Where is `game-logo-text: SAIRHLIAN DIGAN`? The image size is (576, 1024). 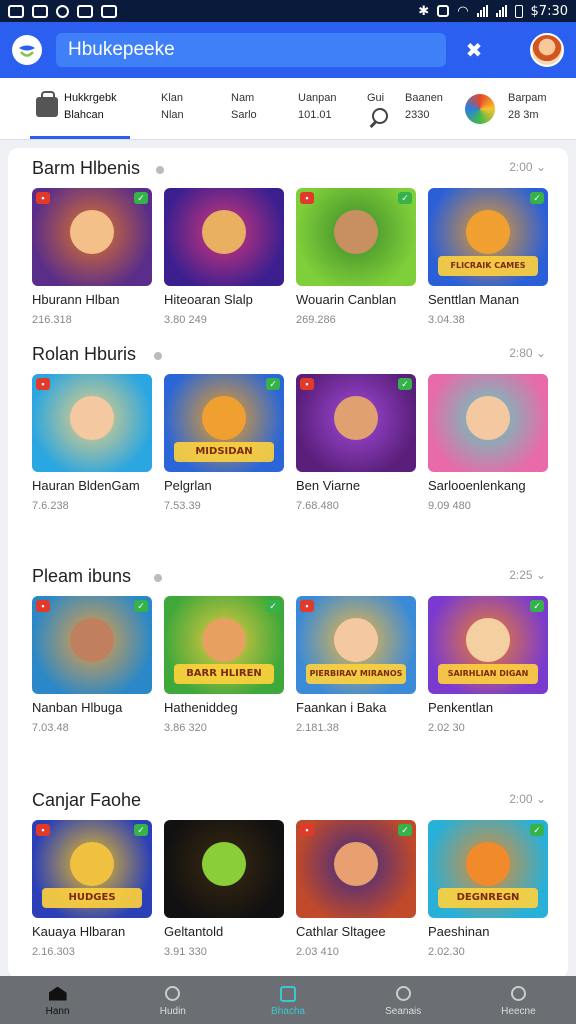 game-logo-text: SAIRHLIAN DIGAN is located at coordinates (488, 674).